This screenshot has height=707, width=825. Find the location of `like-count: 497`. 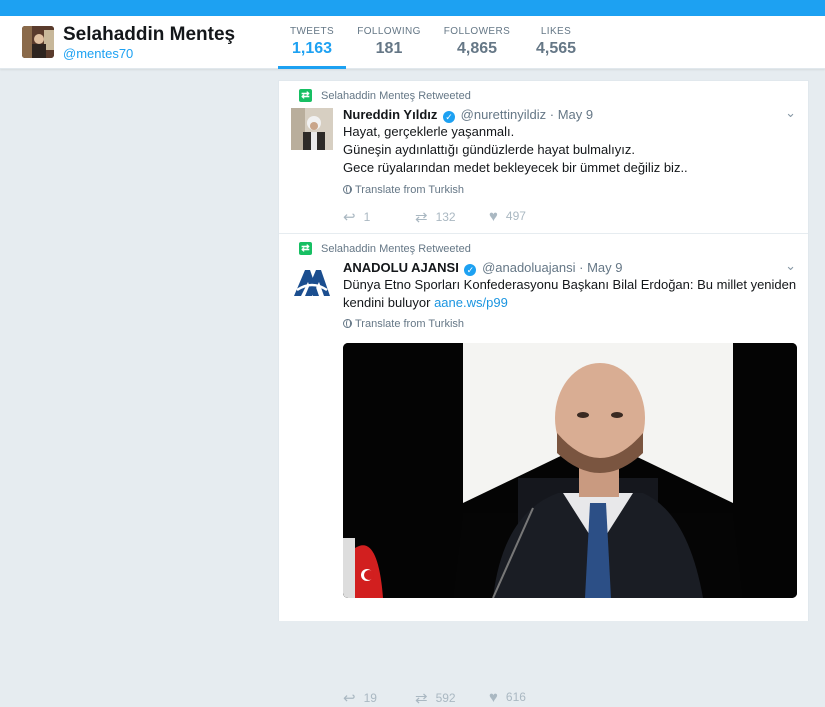

like-count: 497 is located at coordinates (515, 216).